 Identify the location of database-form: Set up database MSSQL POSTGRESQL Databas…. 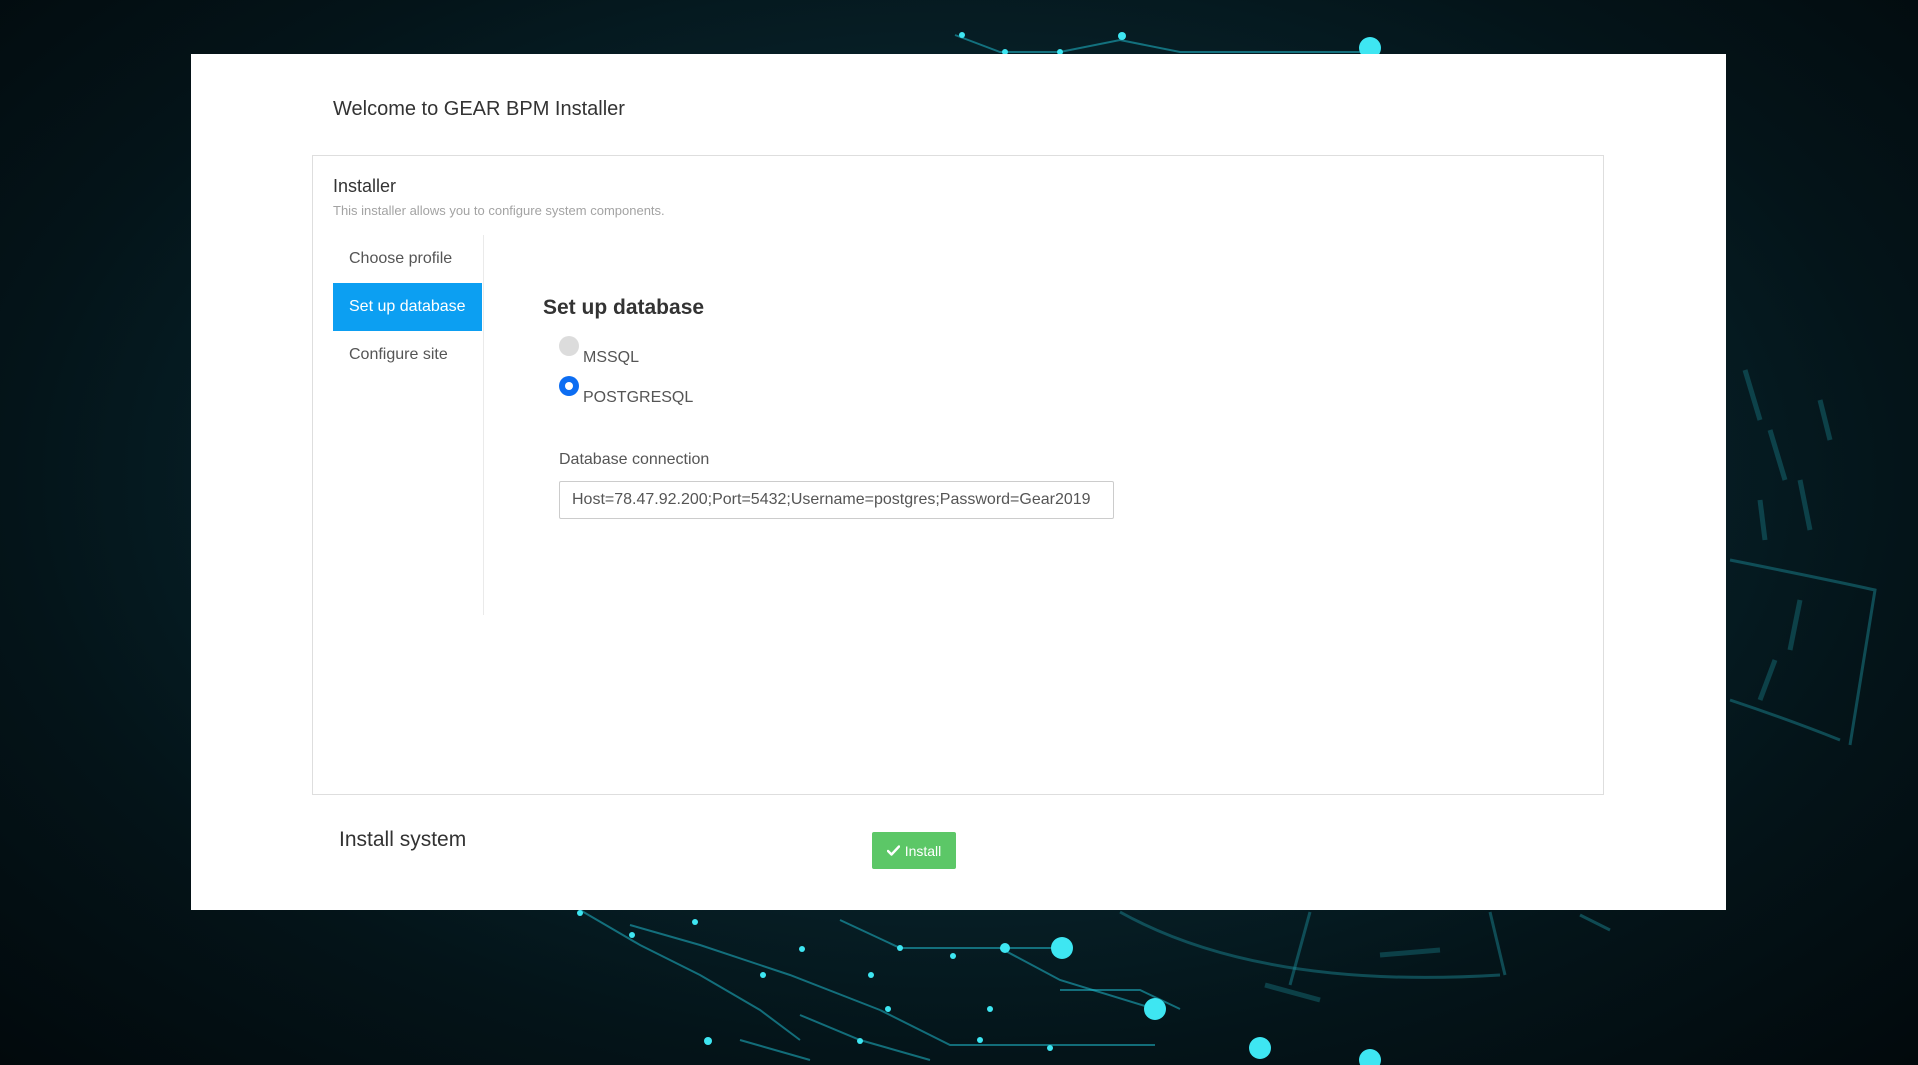
(943, 407).